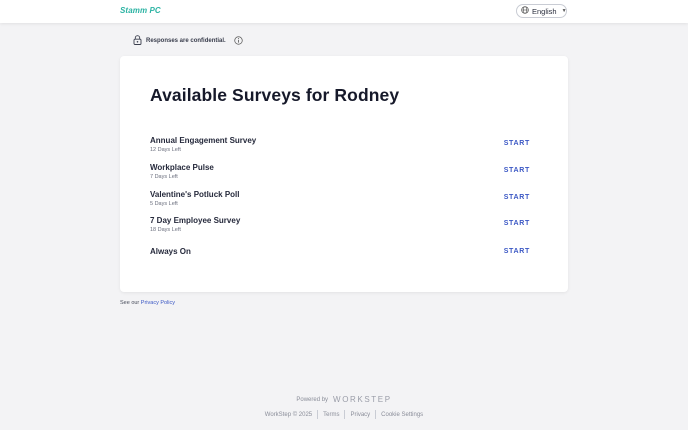  I want to click on language-selector: English ▼, so click(541, 11).